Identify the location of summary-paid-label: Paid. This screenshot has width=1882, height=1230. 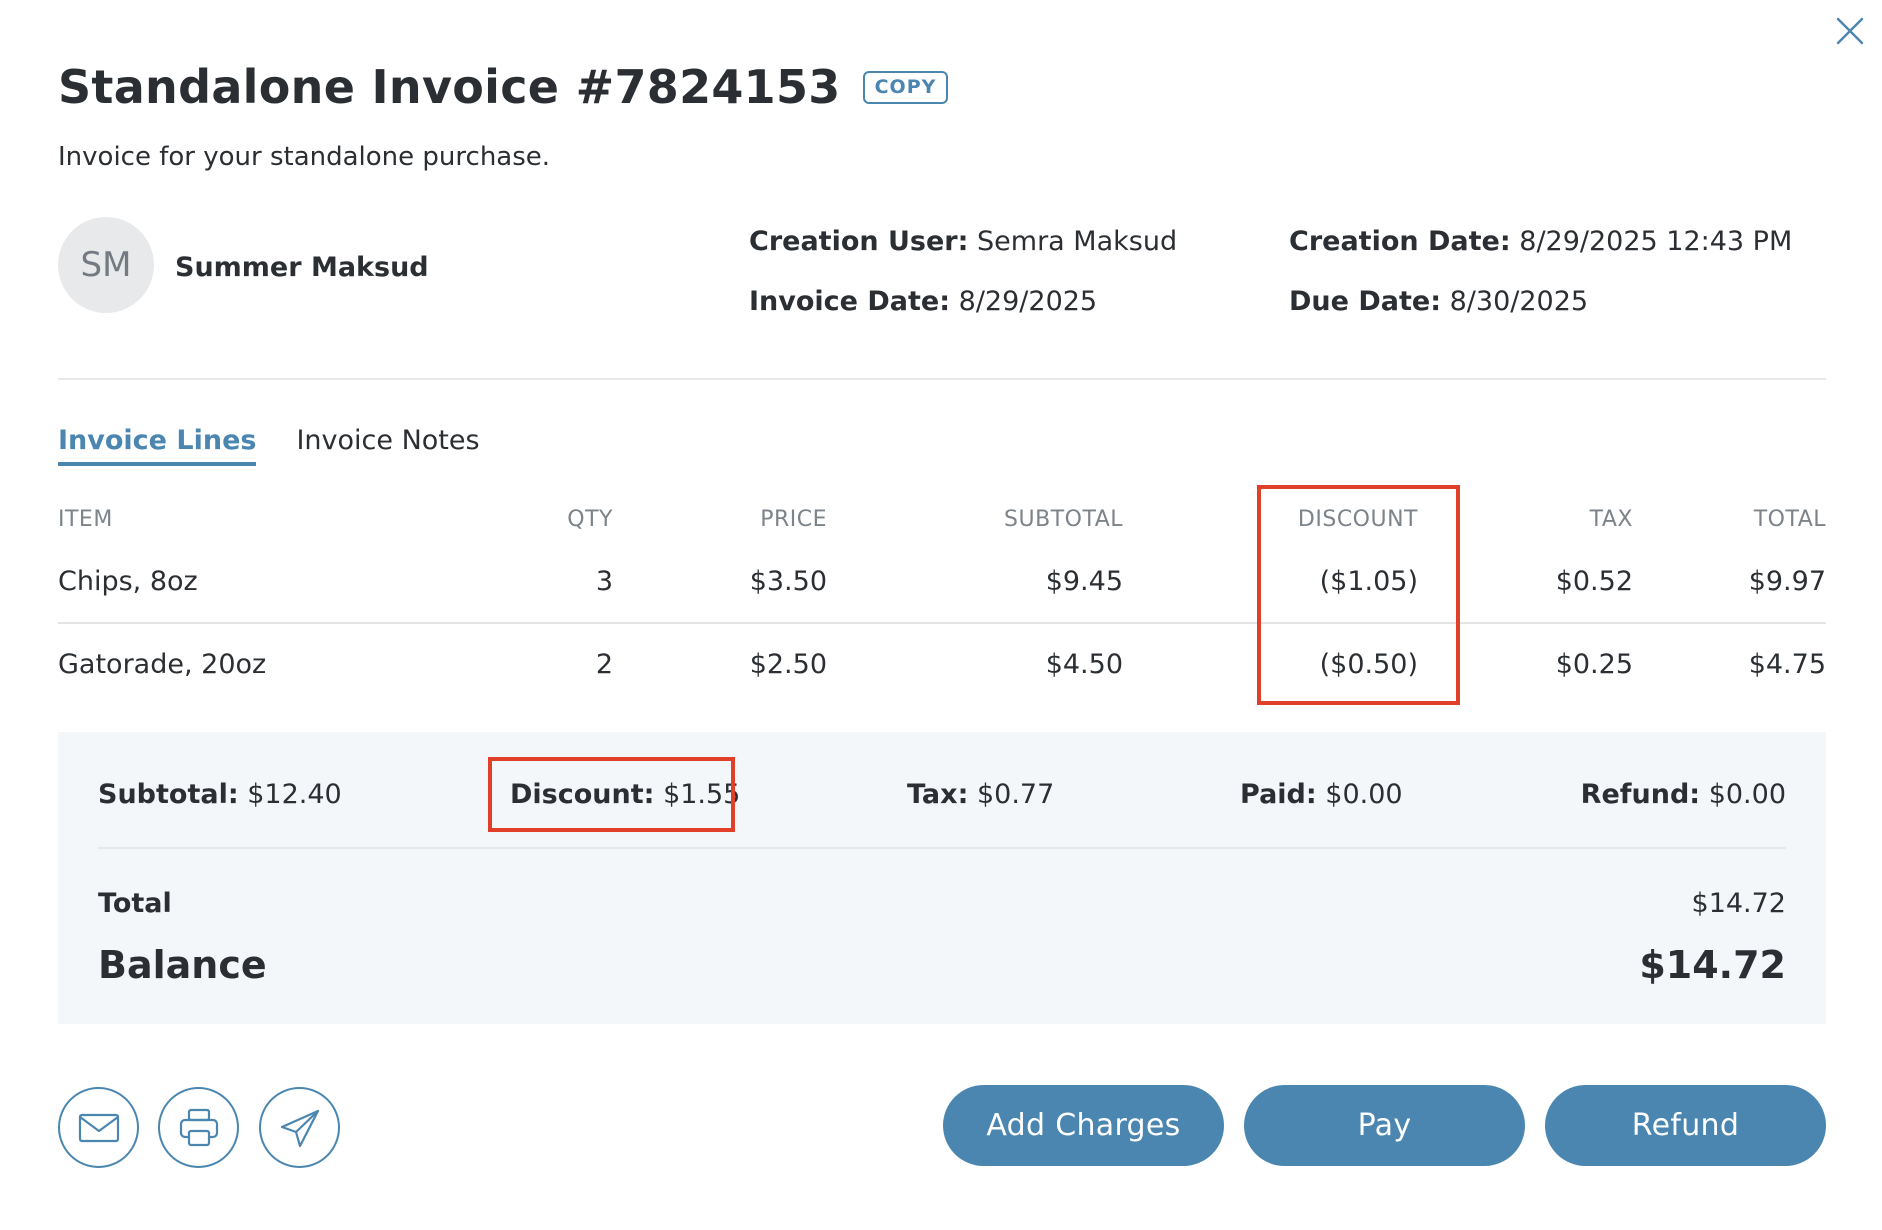
(1273, 794).